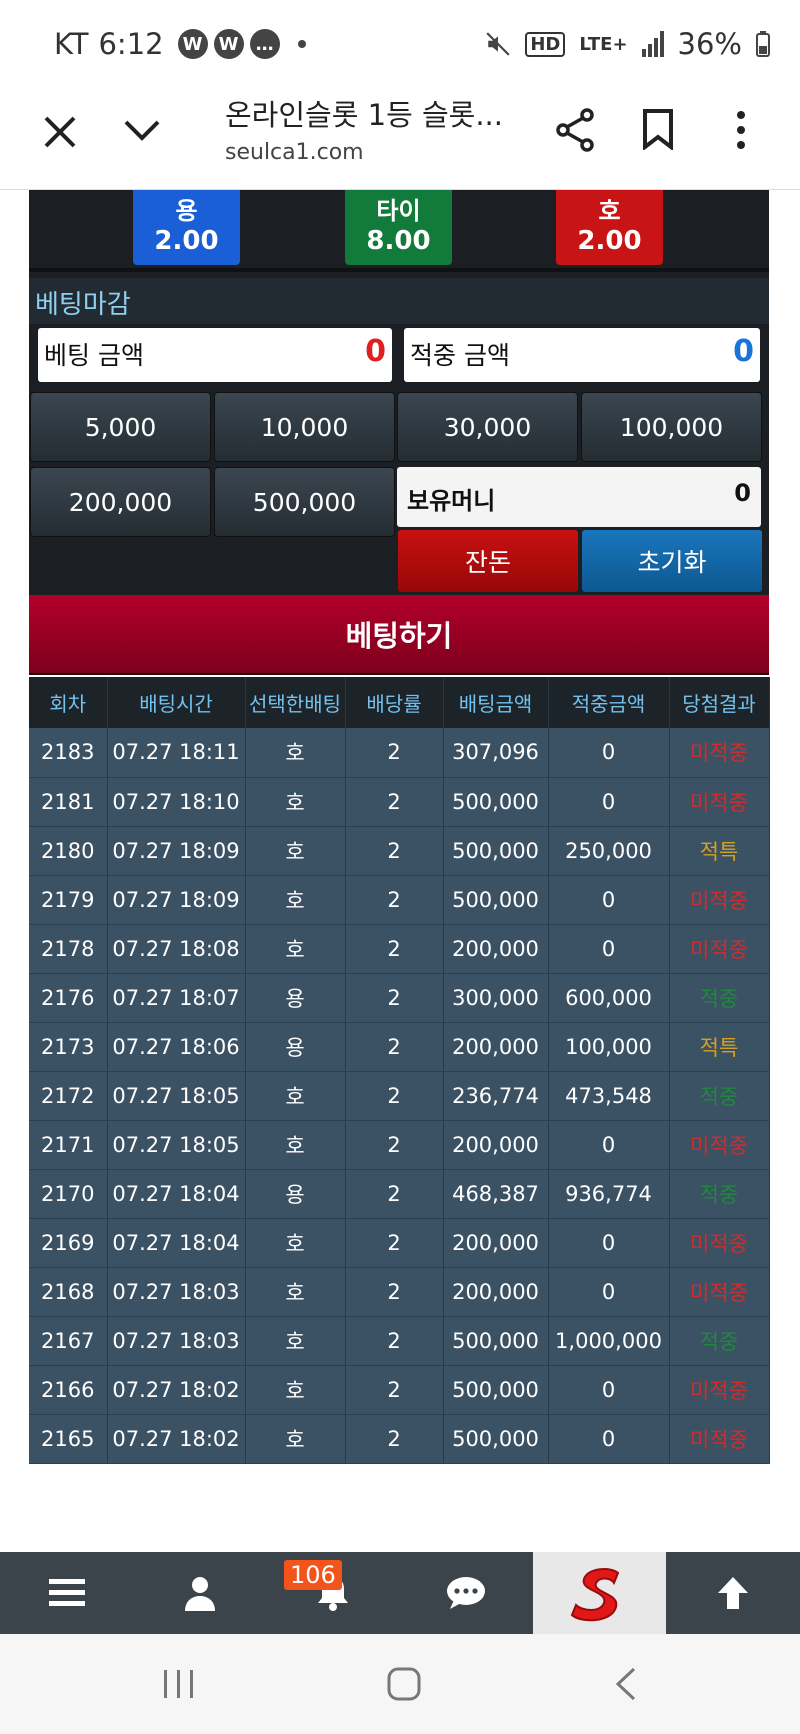  What do you see at coordinates (399, 1145) in the screenshot?
I see `table-row: 2171 07.27 18:05 호 2 200,000 0 미적중` at bounding box center [399, 1145].